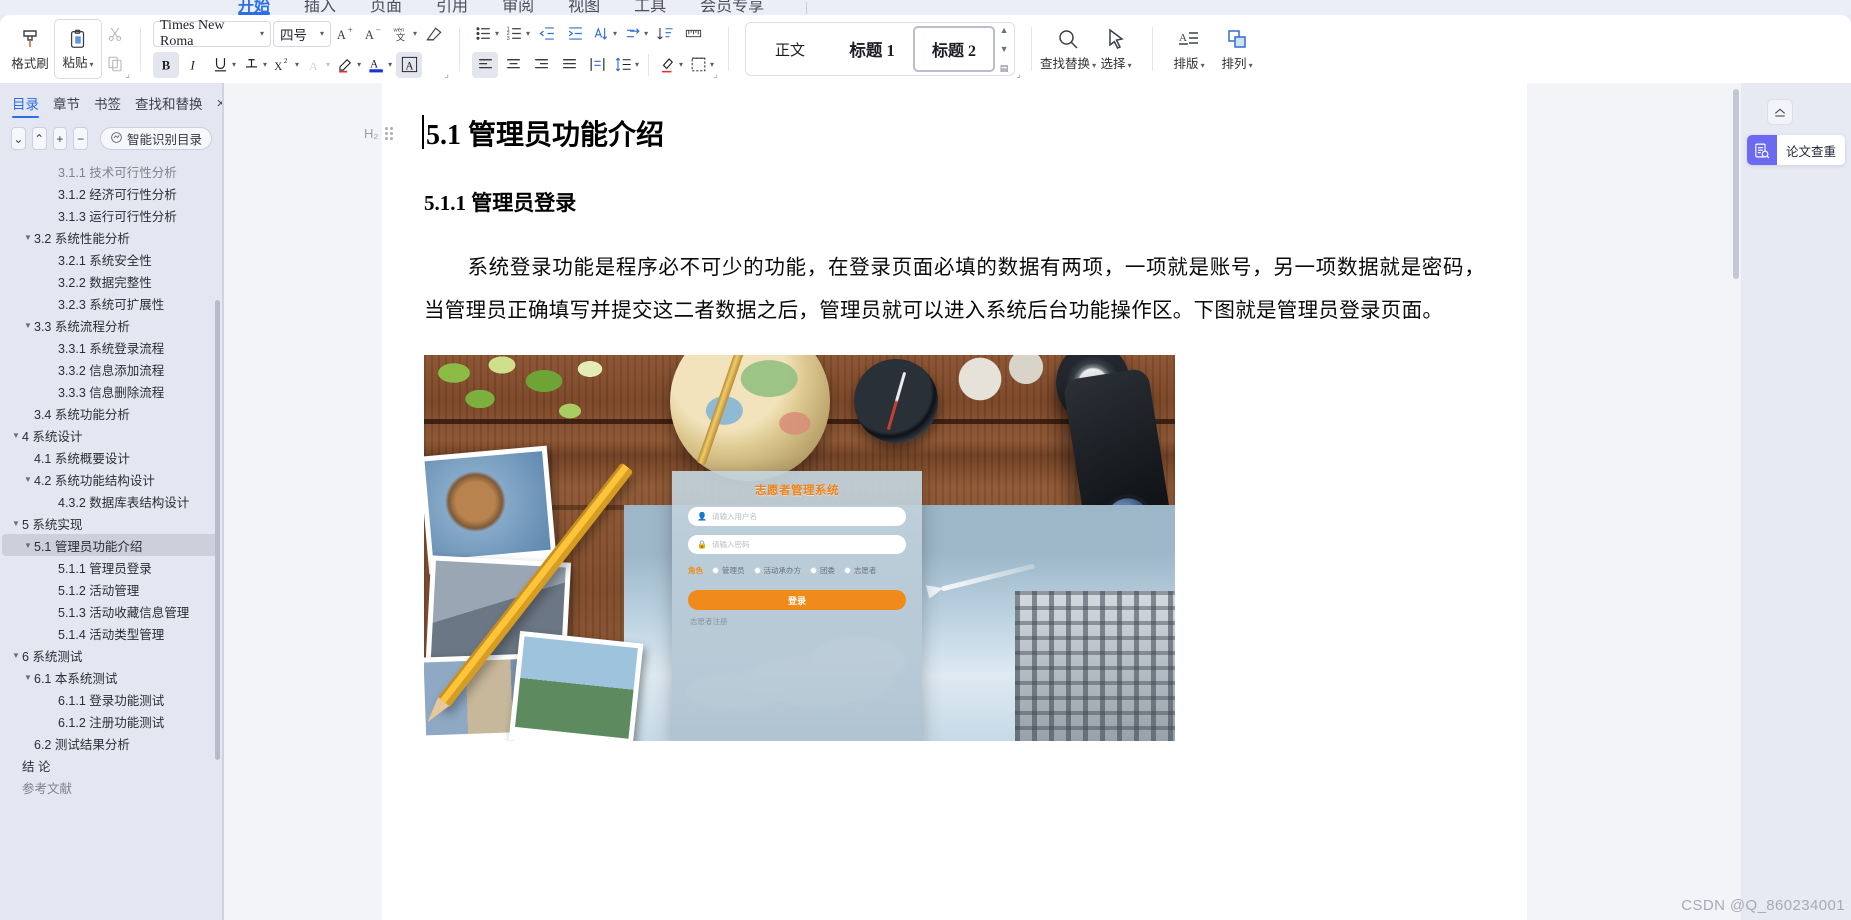 The width and height of the screenshot is (1851, 920). I want to click on toc-item: ▼3.3.2 信息添加流程, so click(110, 369).